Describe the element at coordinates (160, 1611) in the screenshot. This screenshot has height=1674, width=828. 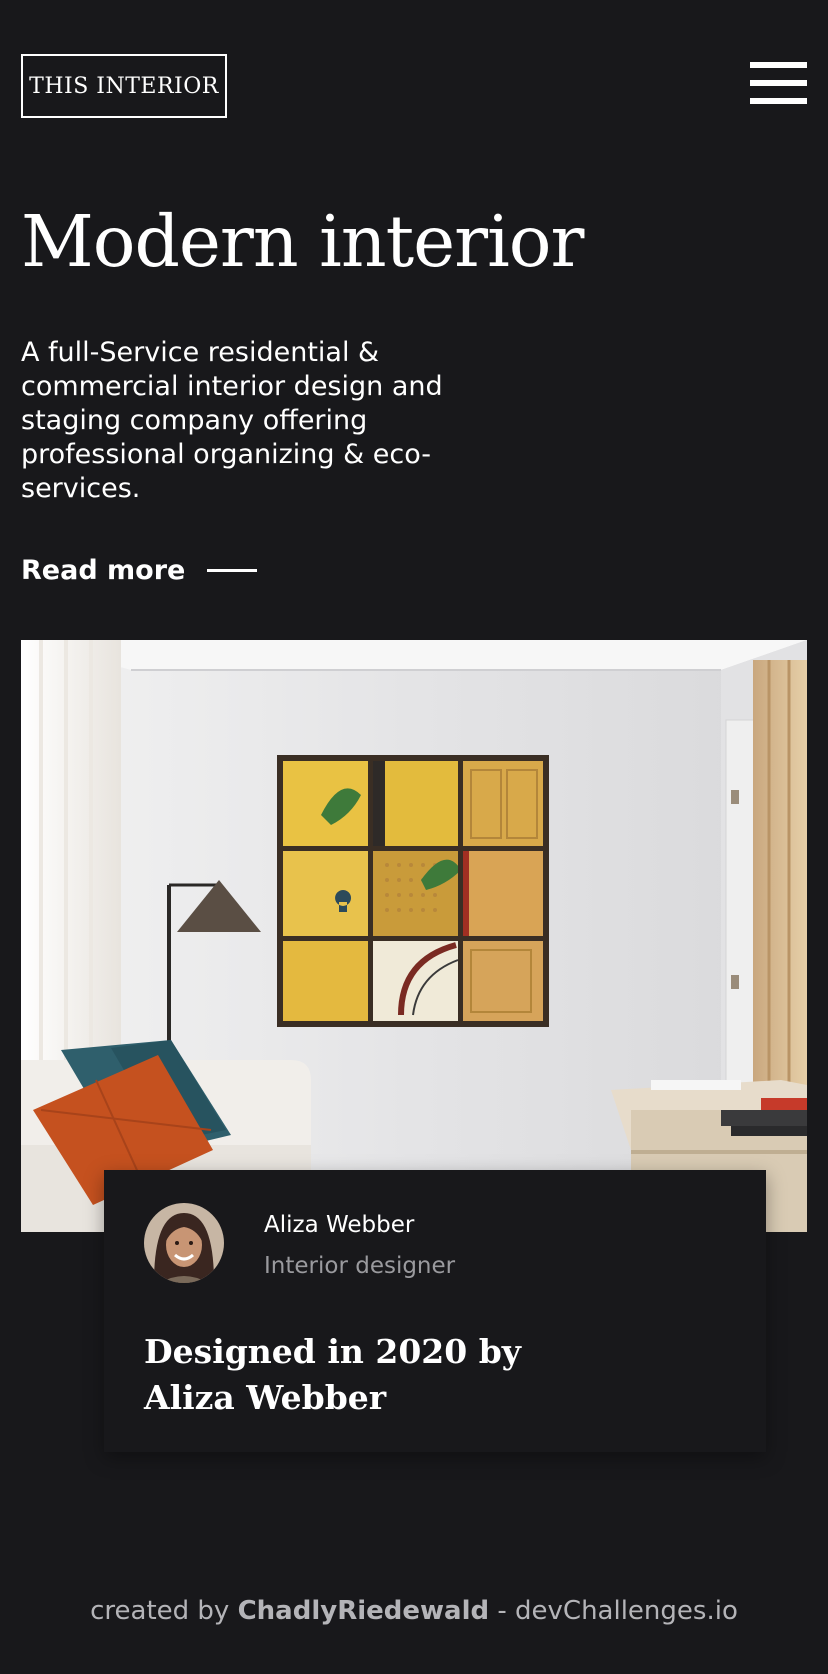
I see `footer-prefix: created by` at that location.